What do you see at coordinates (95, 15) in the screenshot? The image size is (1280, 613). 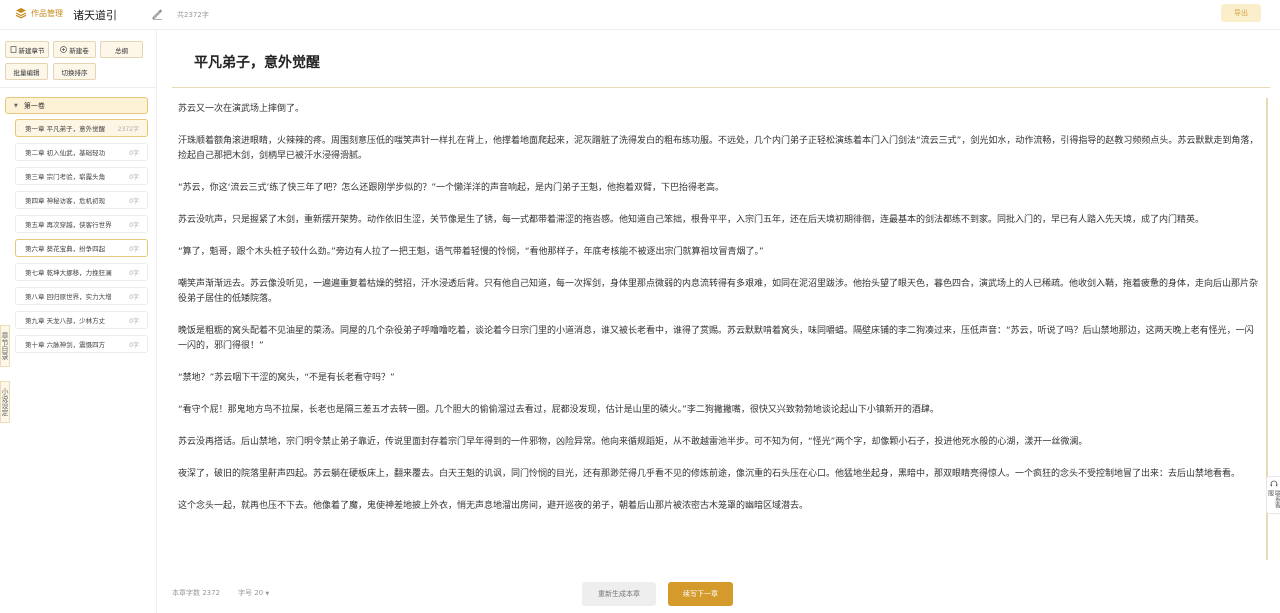 I see `book-title: 诸天道引` at bounding box center [95, 15].